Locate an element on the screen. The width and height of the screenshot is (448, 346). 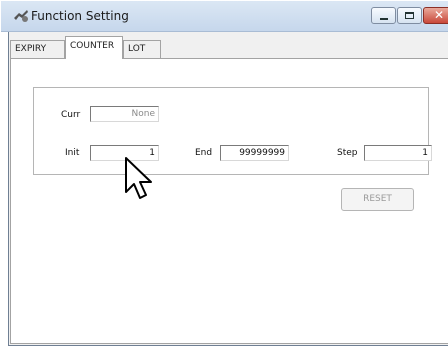
maximize-icon is located at coordinates (409, 15).